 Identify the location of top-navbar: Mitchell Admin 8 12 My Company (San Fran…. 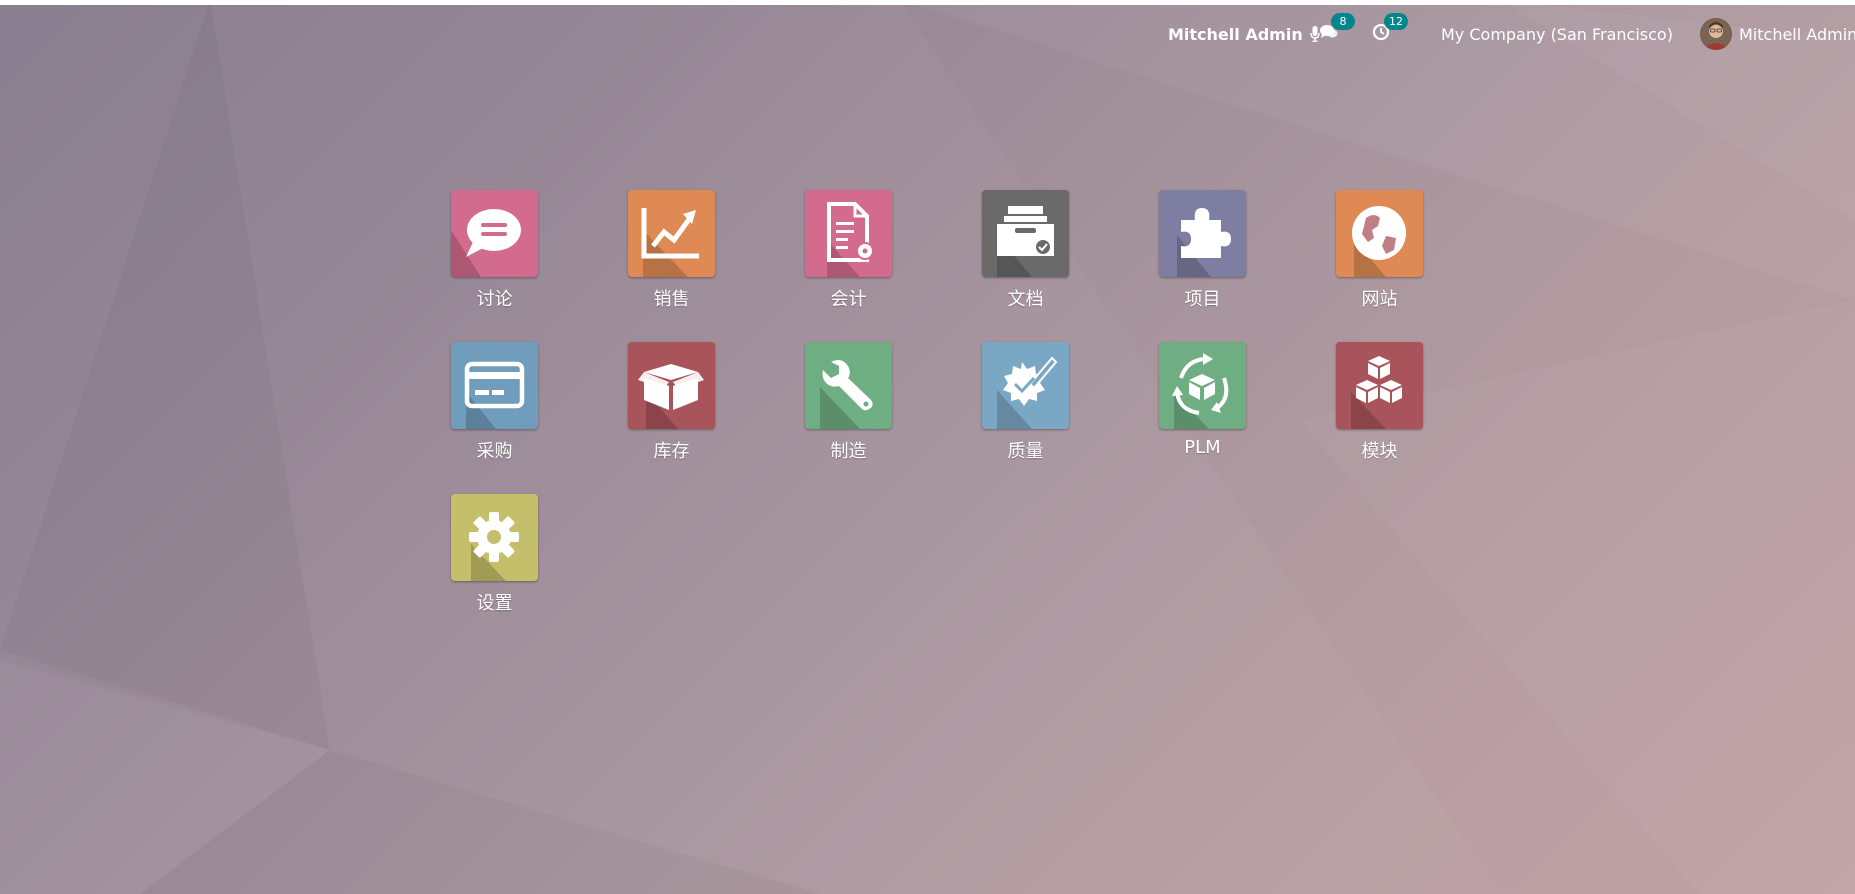
(927, 34).